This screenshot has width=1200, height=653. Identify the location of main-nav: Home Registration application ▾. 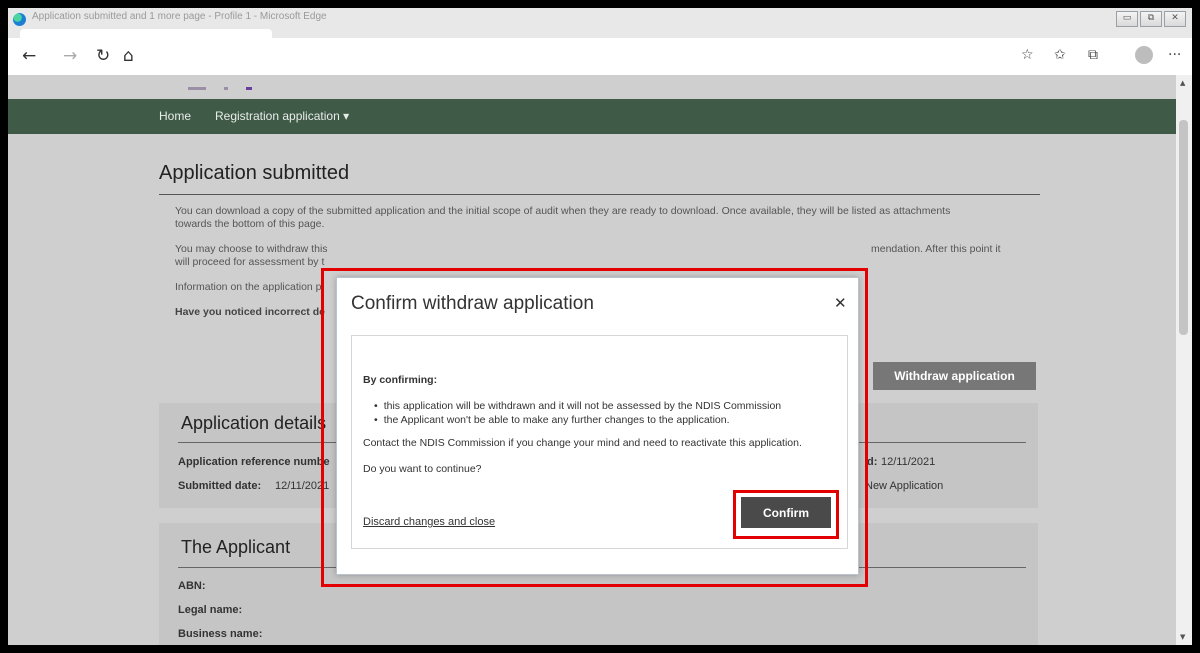
(592, 116).